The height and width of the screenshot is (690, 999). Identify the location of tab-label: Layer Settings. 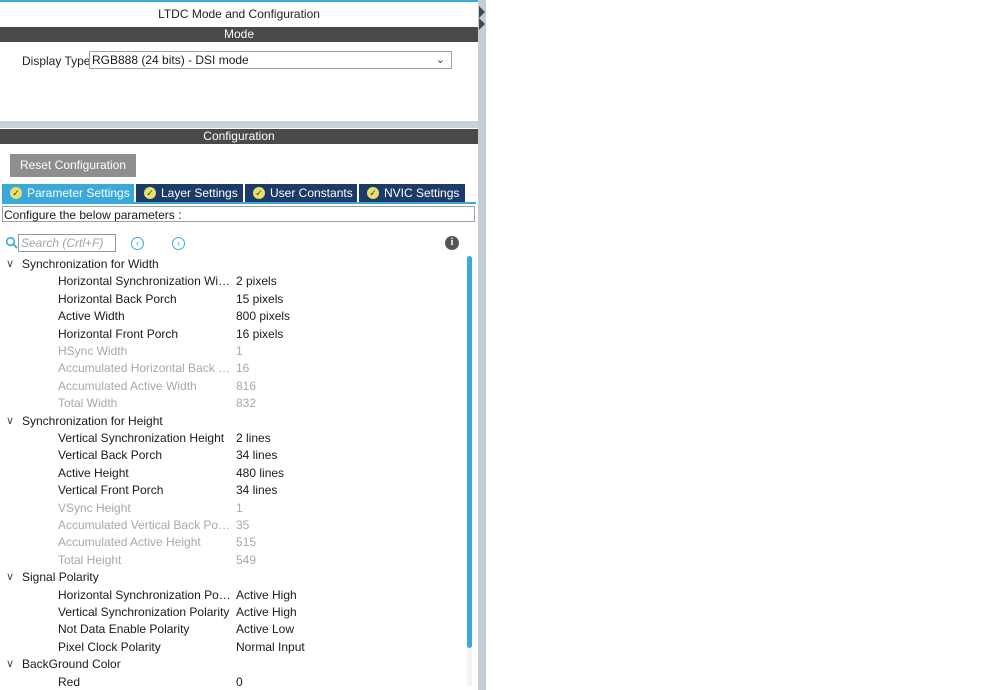
(199, 193).